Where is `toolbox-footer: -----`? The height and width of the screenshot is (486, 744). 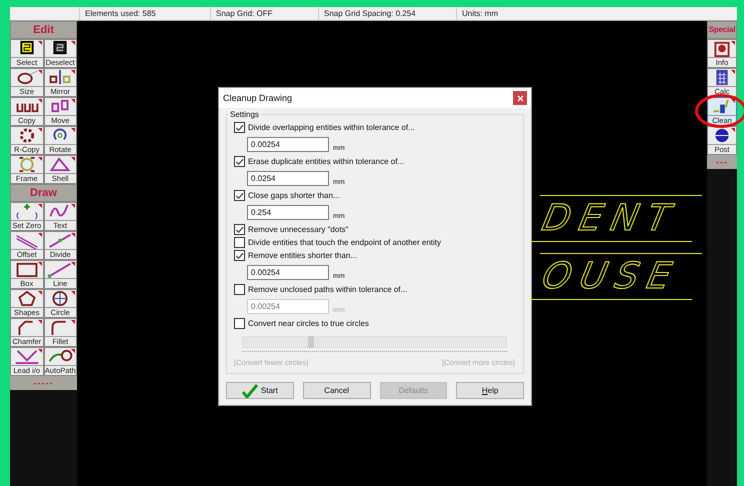
toolbox-footer: ----- is located at coordinates (43, 383).